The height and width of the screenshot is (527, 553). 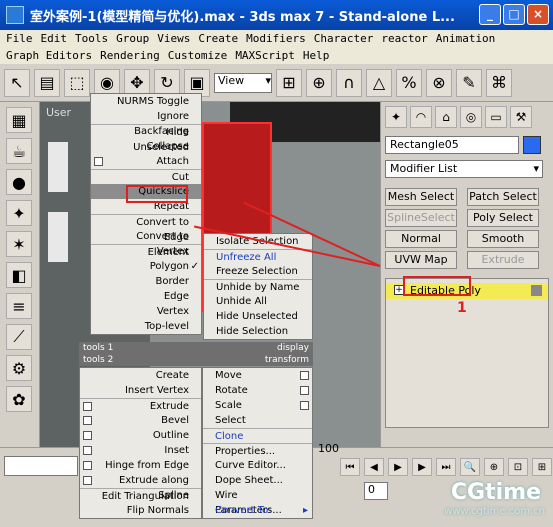 What do you see at coordinates (146, 266) in the screenshot?
I see `menu-item-polygon: Polygon ✓` at bounding box center [146, 266].